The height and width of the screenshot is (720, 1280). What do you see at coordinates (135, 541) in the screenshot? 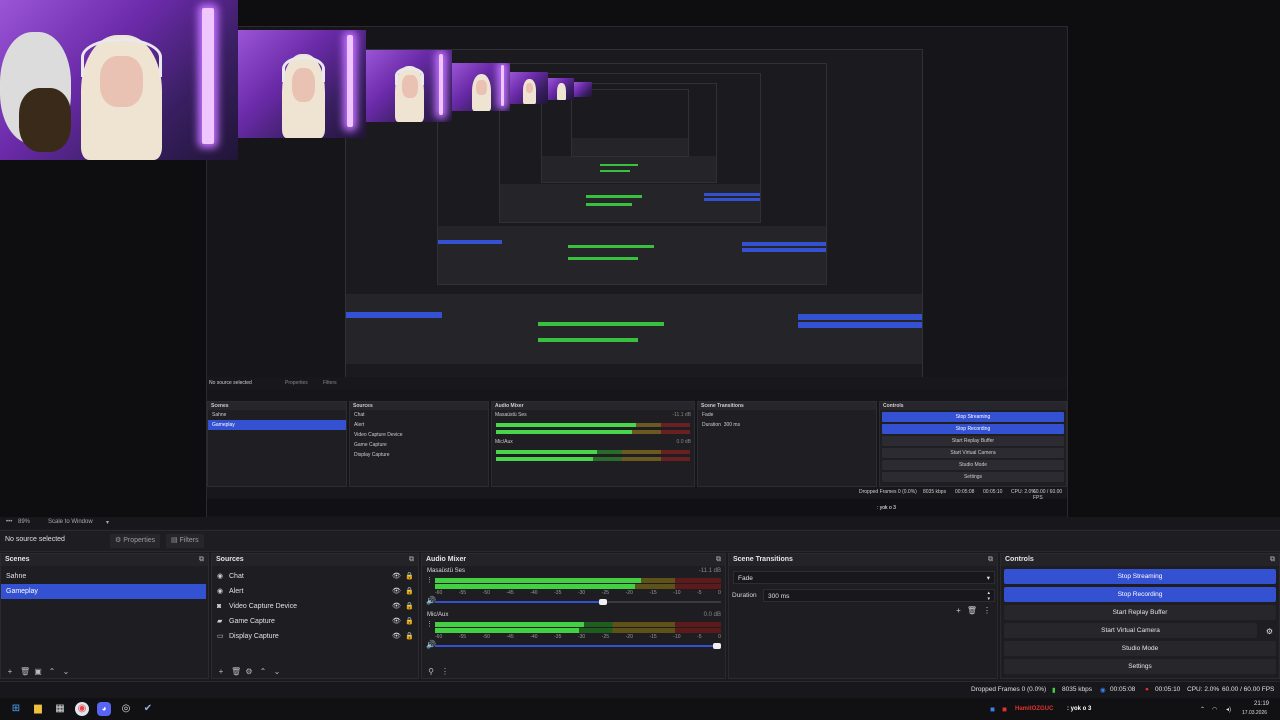
I see `properties-button: ⚙ Properties` at bounding box center [135, 541].